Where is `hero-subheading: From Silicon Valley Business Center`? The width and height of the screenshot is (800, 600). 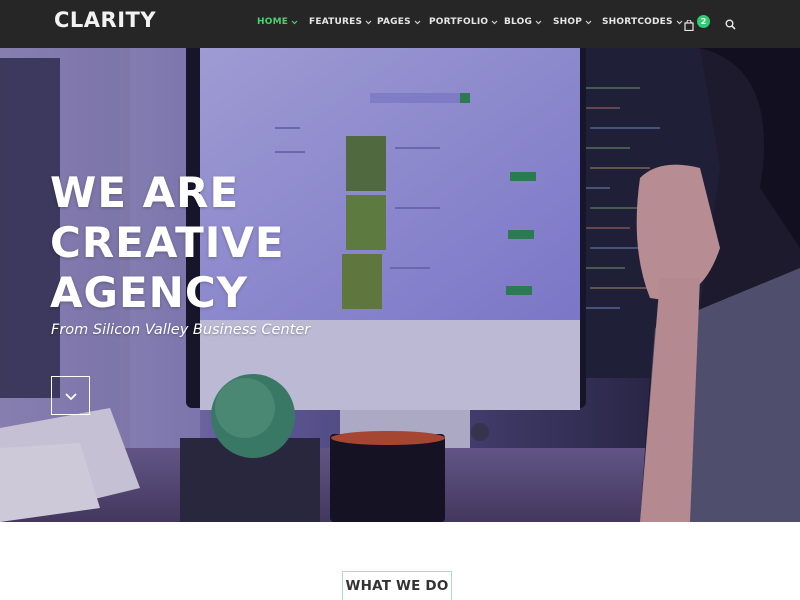
hero-subheading: From Silicon Valley Business Center is located at coordinates (181, 330).